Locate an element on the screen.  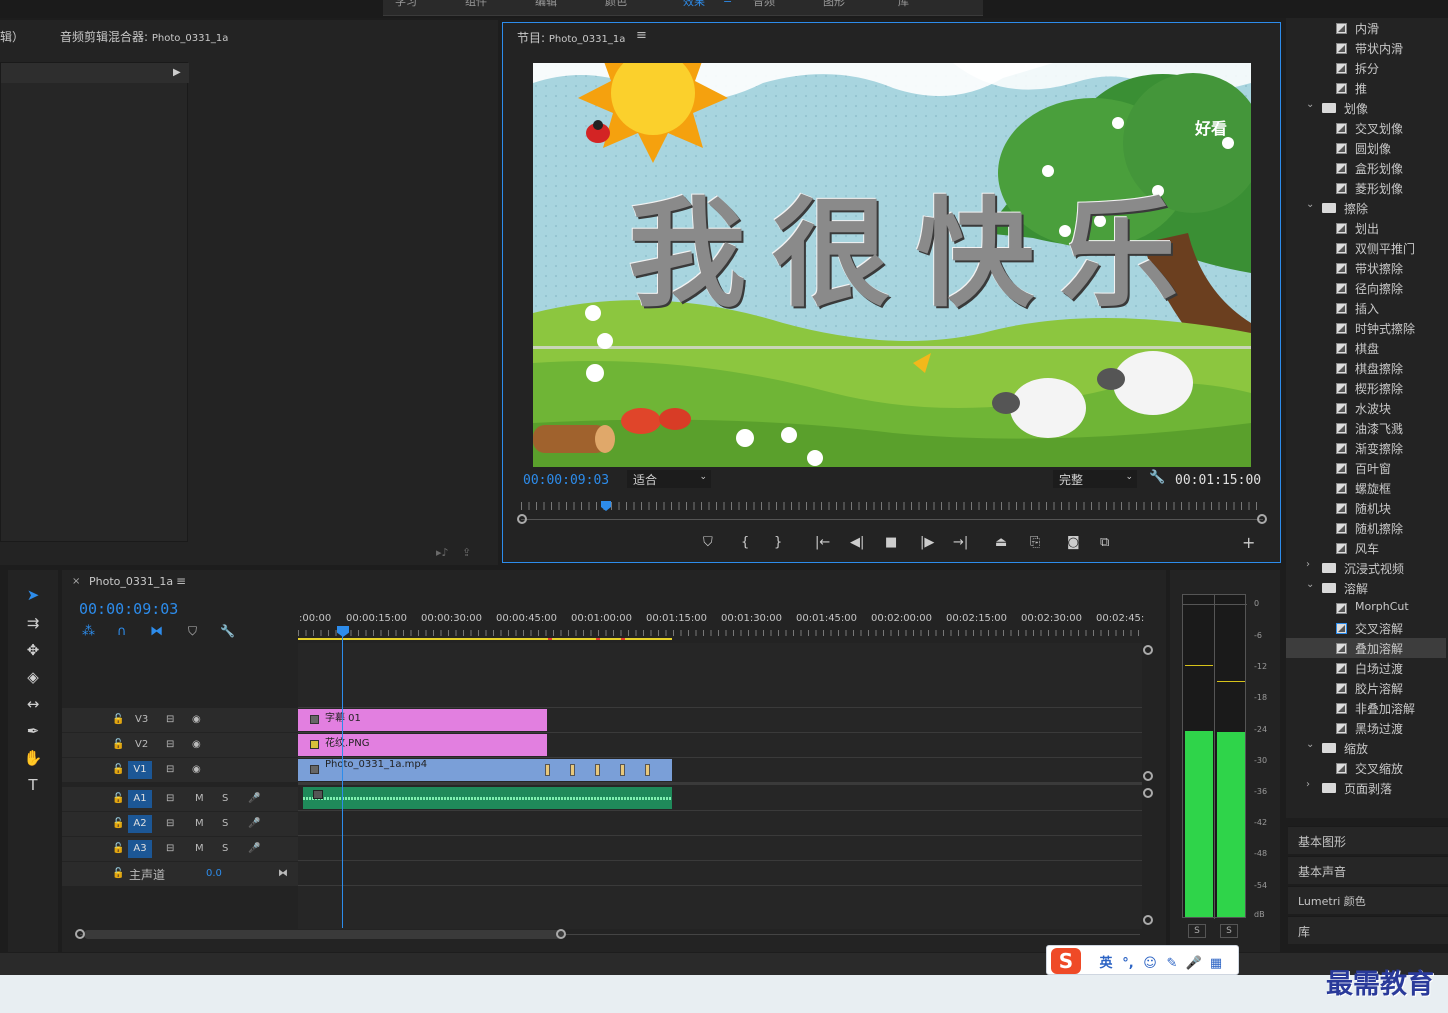
workspace-tab: 音频 is located at coordinates (764, 4).